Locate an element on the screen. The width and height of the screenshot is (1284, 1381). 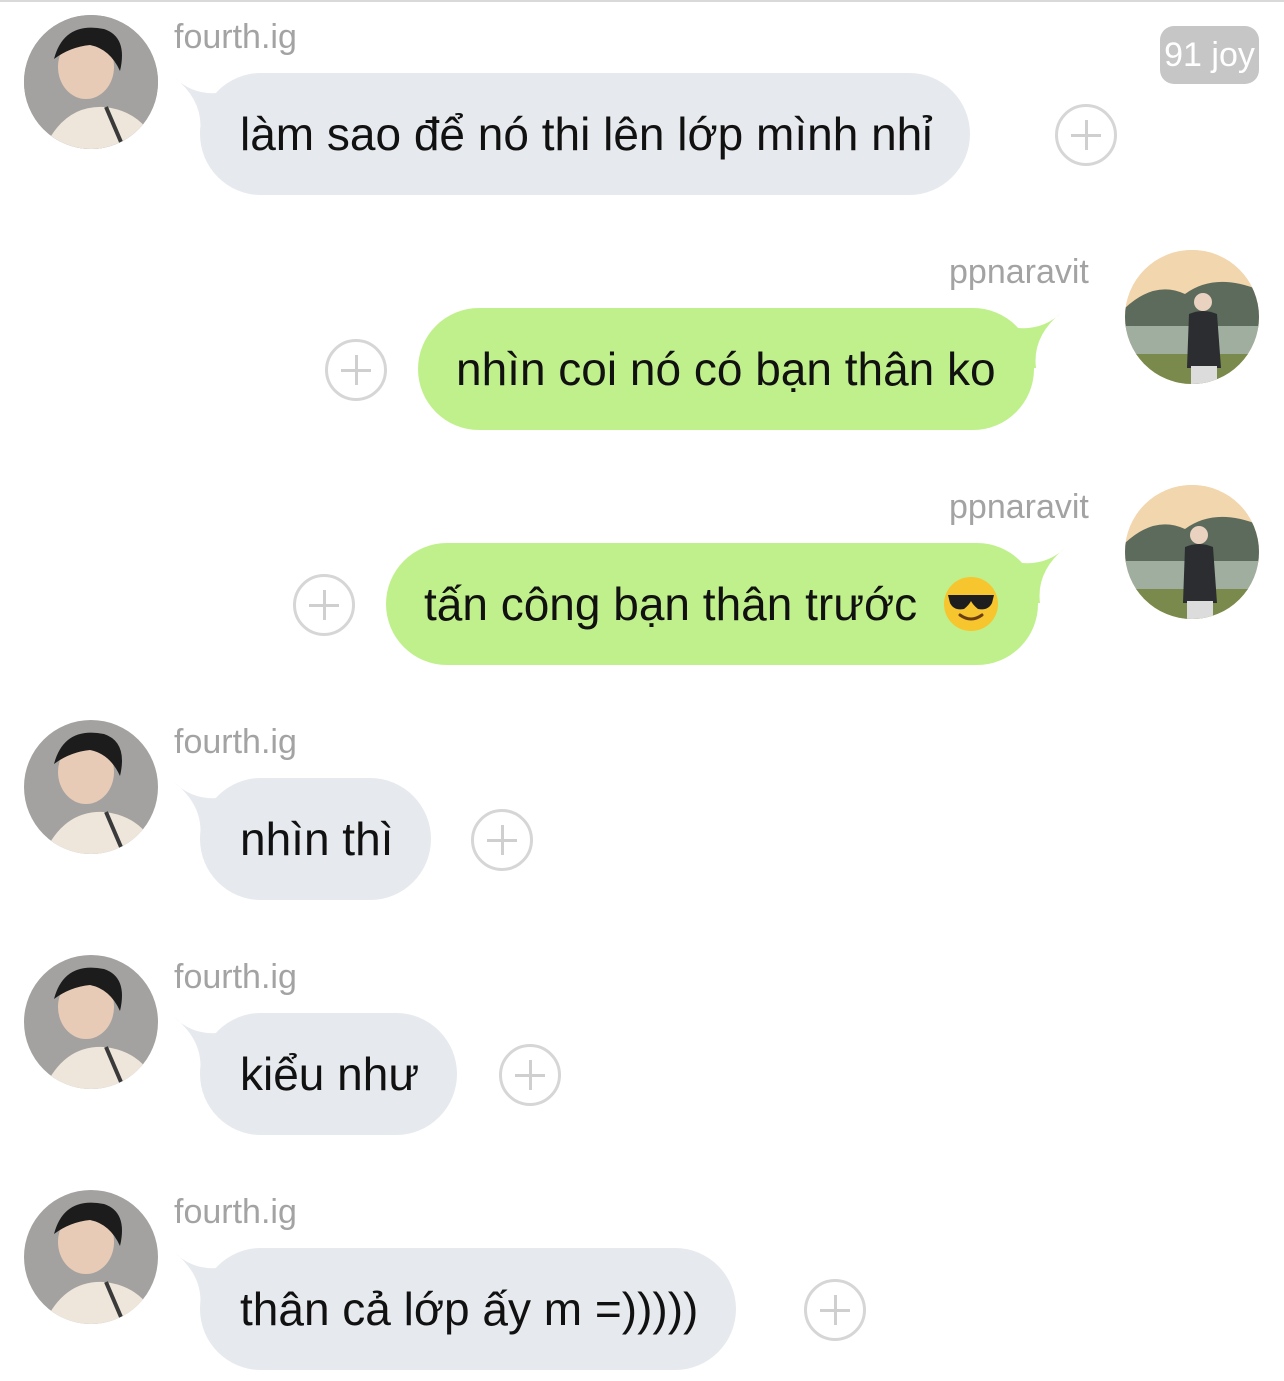
message-bubble: thân cả lớp ấy m =))))) is located at coordinates (455, 1309).